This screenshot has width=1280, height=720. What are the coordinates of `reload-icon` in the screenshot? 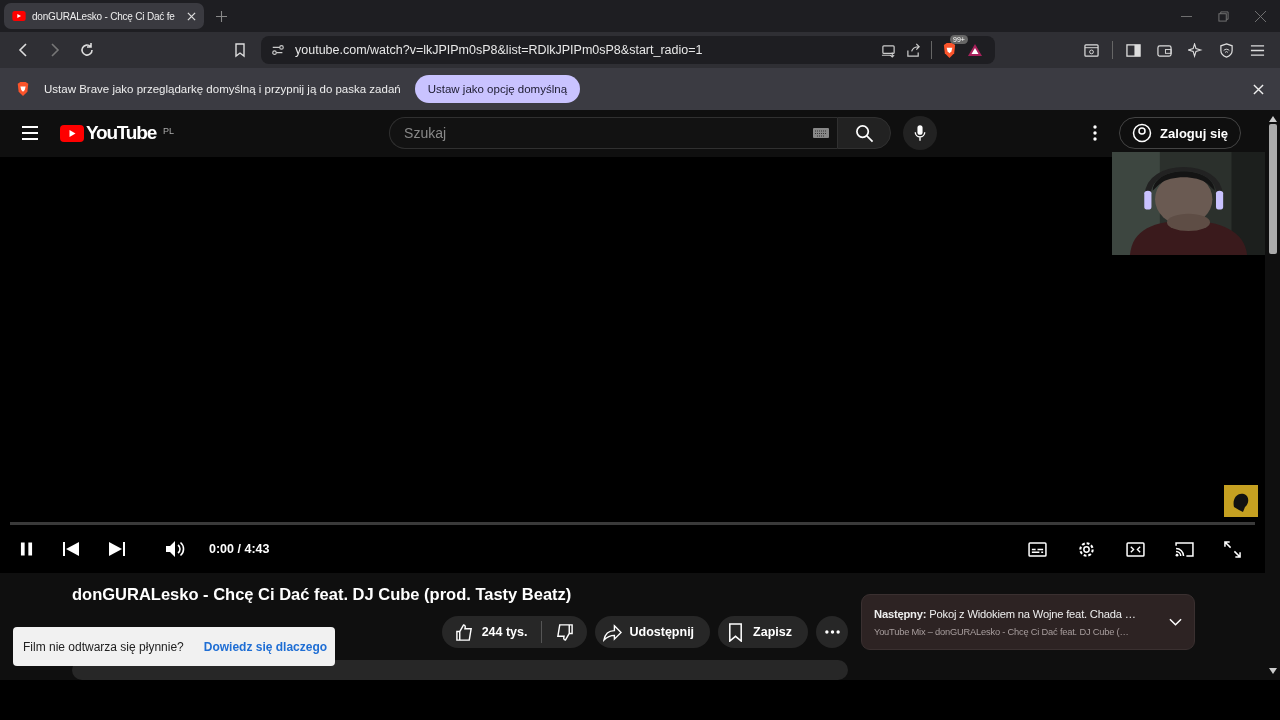 It's located at (87, 50).